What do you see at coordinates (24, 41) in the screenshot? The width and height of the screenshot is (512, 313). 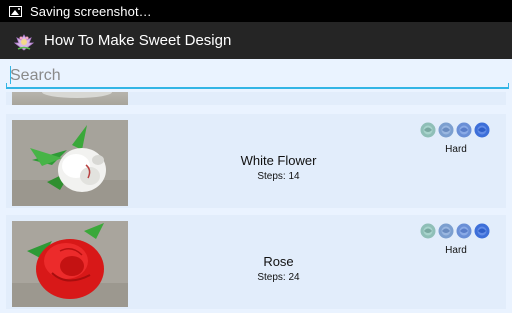 I see `app-rose-icon` at bounding box center [24, 41].